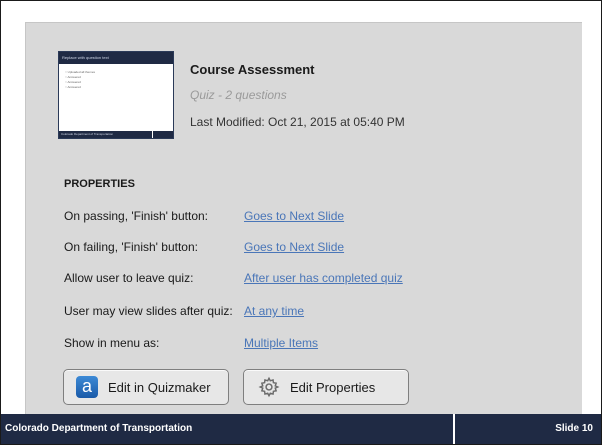 Image resolution: width=602 pixels, height=445 pixels. What do you see at coordinates (159, 387) in the screenshot?
I see `edit-in-quizmaker-label: Edit in Quizmaker` at bounding box center [159, 387].